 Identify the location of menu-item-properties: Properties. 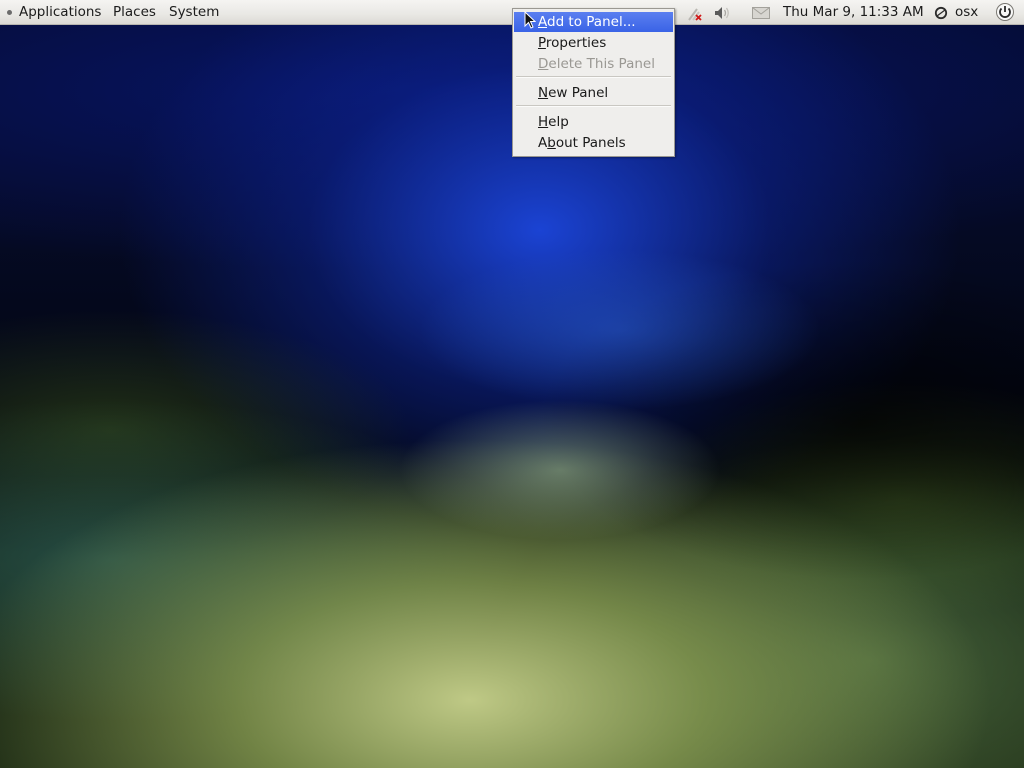
(593, 43).